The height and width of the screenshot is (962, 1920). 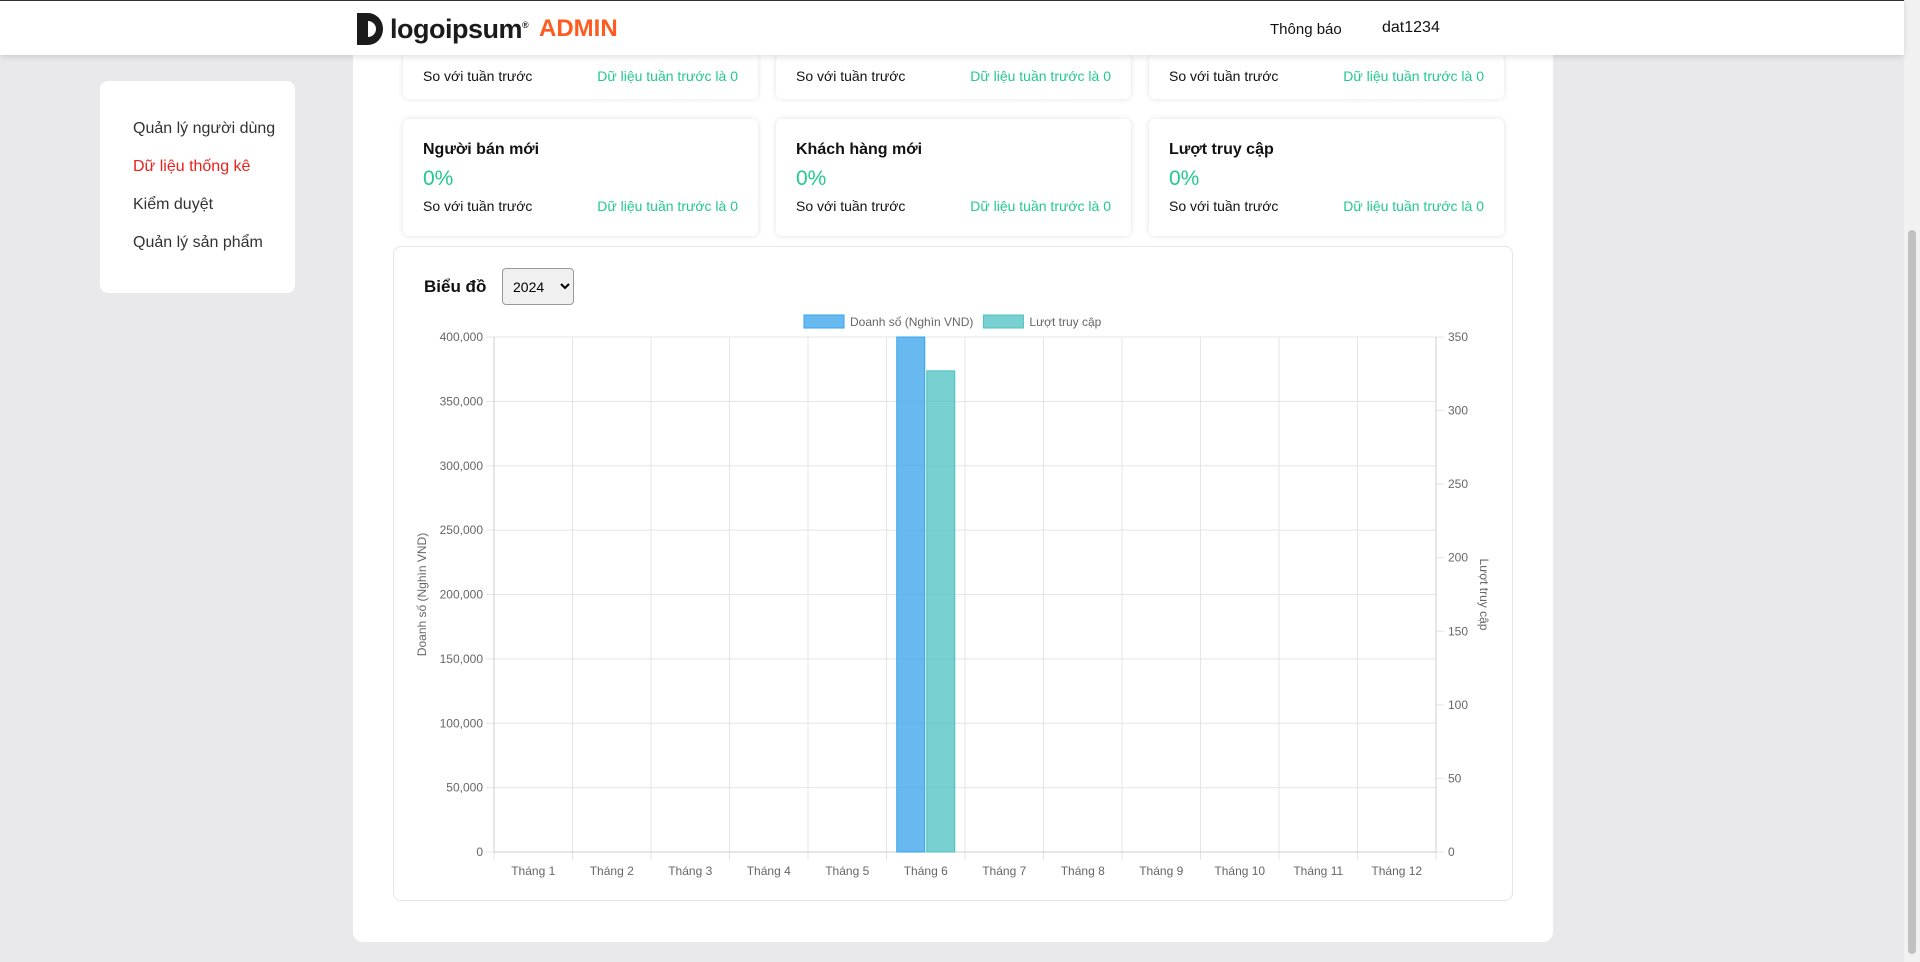 What do you see at coordinates (462, 595) in the screenshot?
I see `y-left-tick-label: 200,000` at bounding box center [462, 595].